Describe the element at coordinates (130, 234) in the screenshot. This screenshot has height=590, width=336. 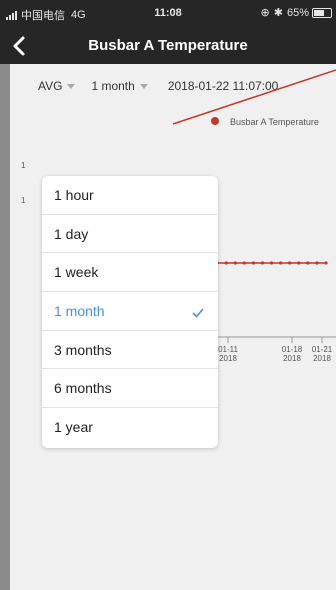
I see `range-option: 1 day` at that location.